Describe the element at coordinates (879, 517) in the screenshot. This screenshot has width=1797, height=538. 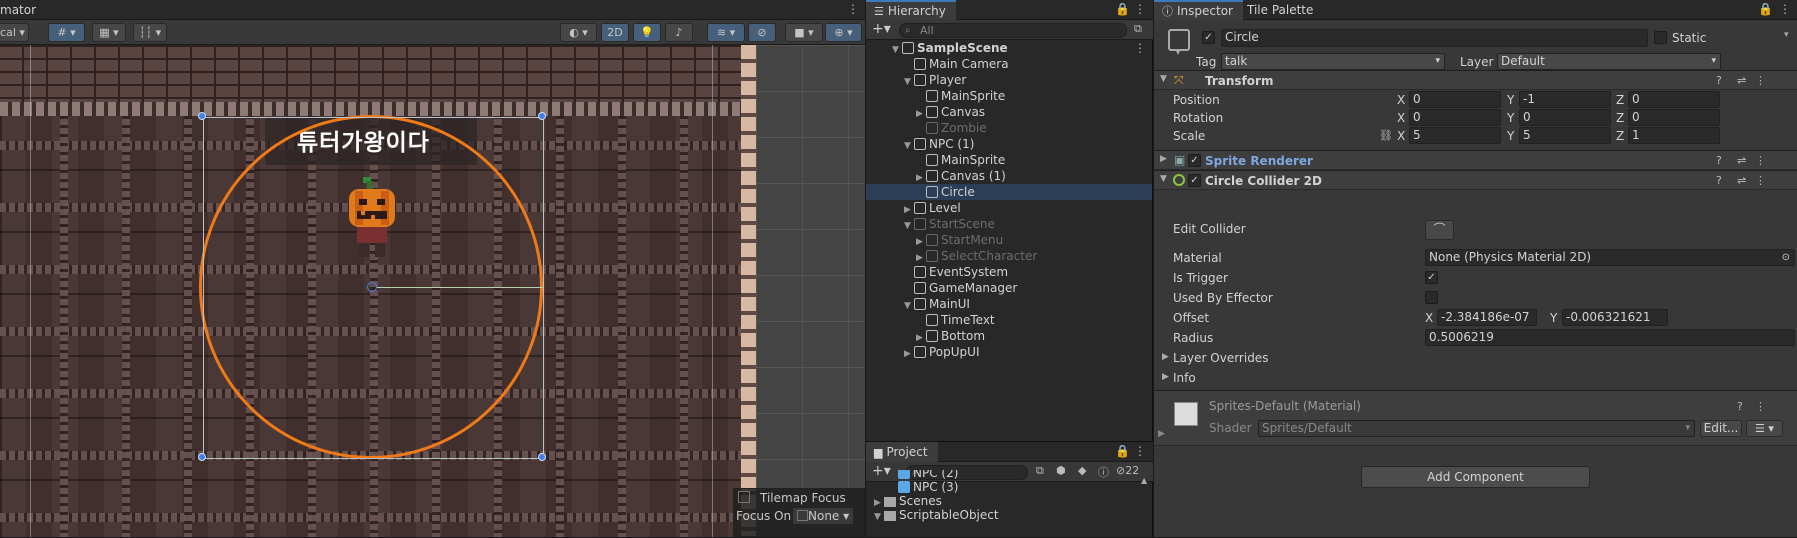
I see `folder-arrow-icon: ▼` at that location.